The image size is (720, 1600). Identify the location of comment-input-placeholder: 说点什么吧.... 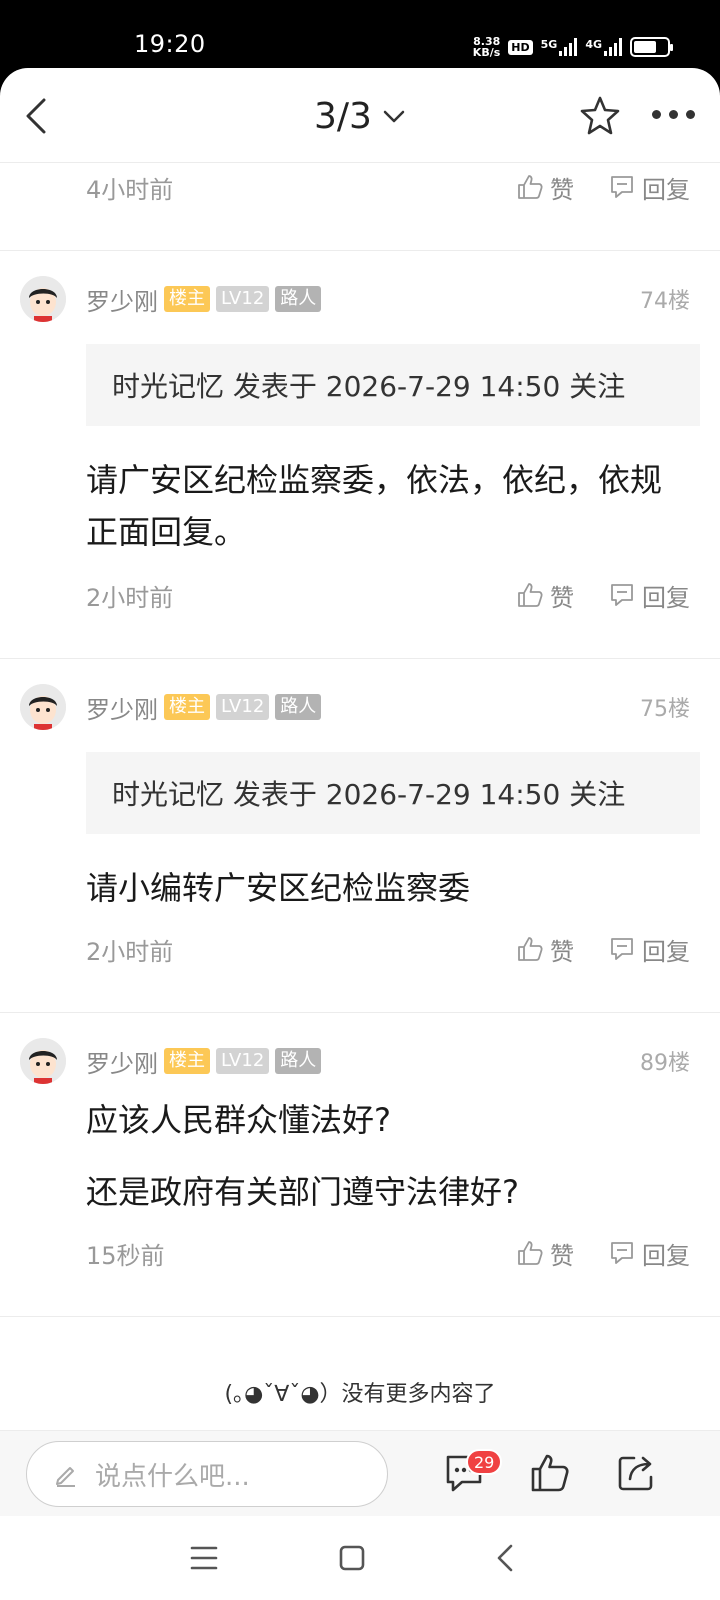
(172, 1476).